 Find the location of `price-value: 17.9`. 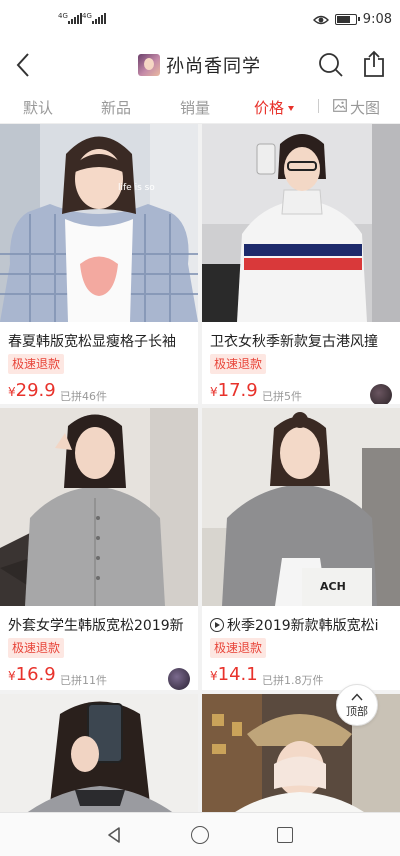

price-value: 17.9 is located at coordinates (237, 390).